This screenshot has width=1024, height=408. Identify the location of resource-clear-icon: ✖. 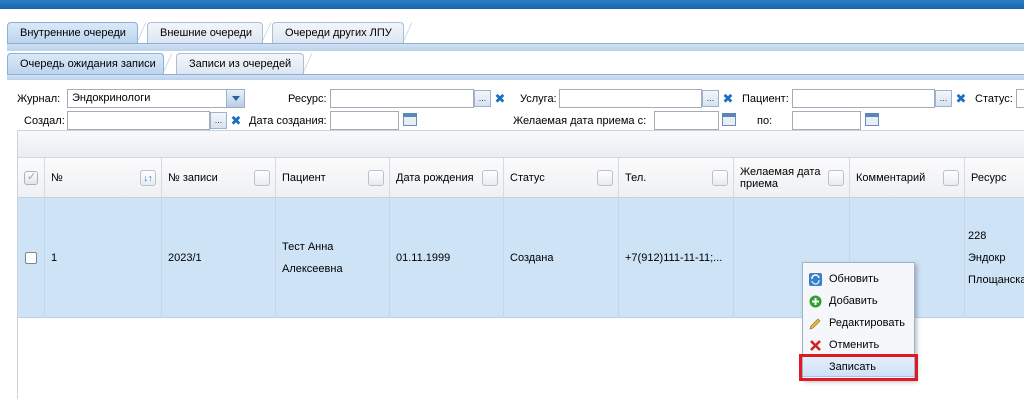
(500, 98).